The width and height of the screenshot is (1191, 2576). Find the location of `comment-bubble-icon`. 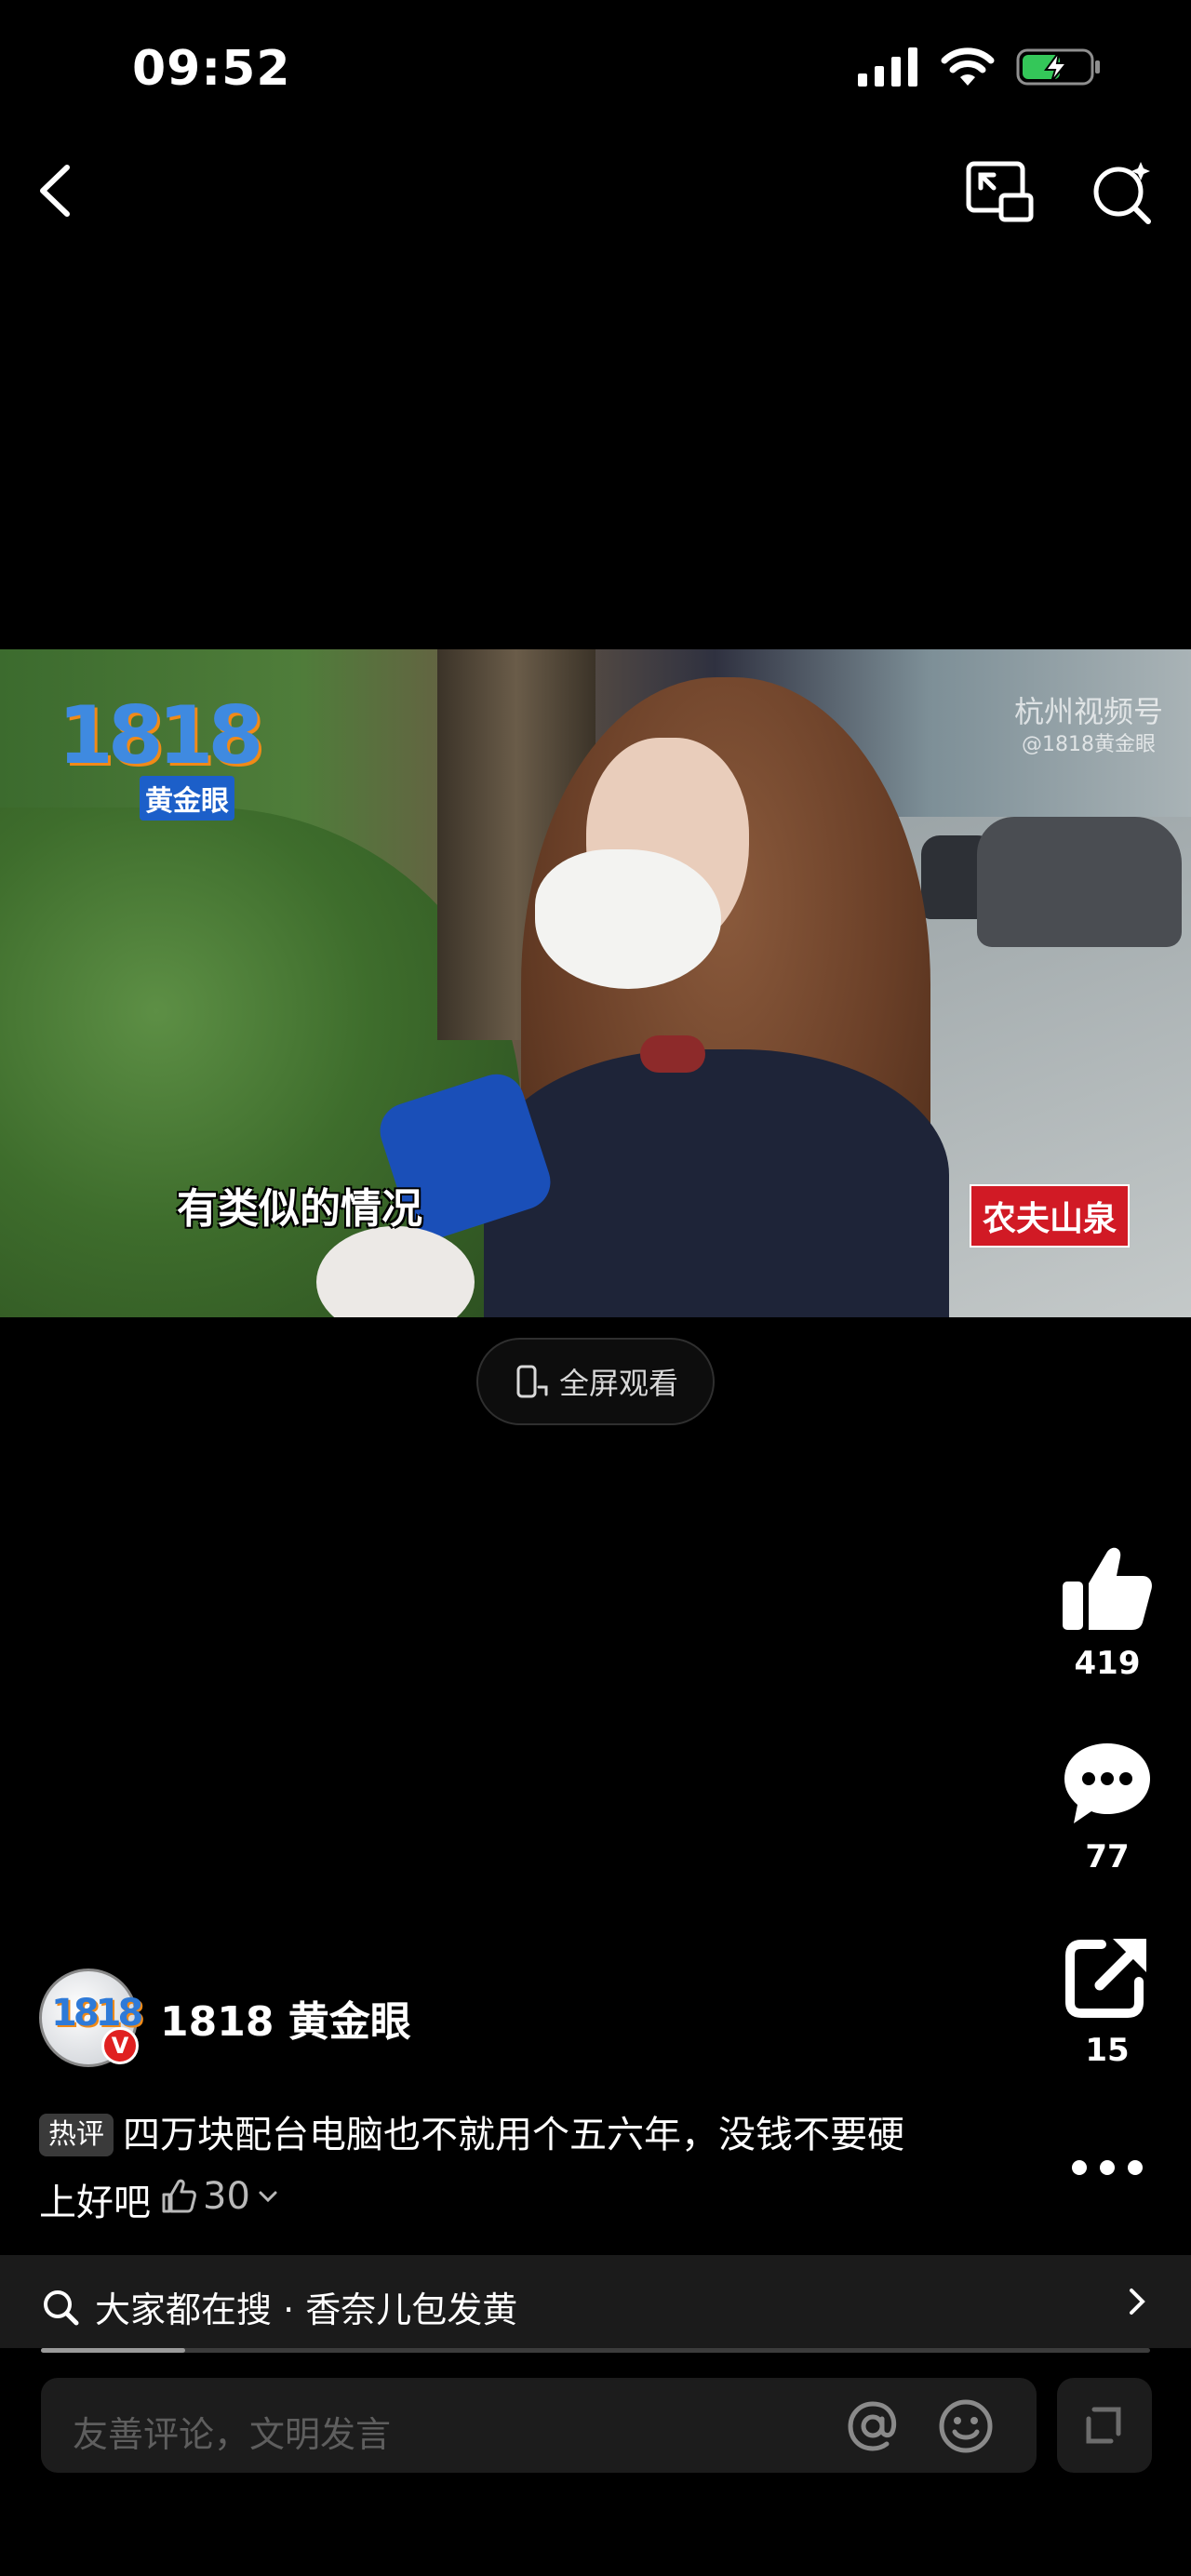

comment-bubble-icon is located at coordinates (1107, 1783).